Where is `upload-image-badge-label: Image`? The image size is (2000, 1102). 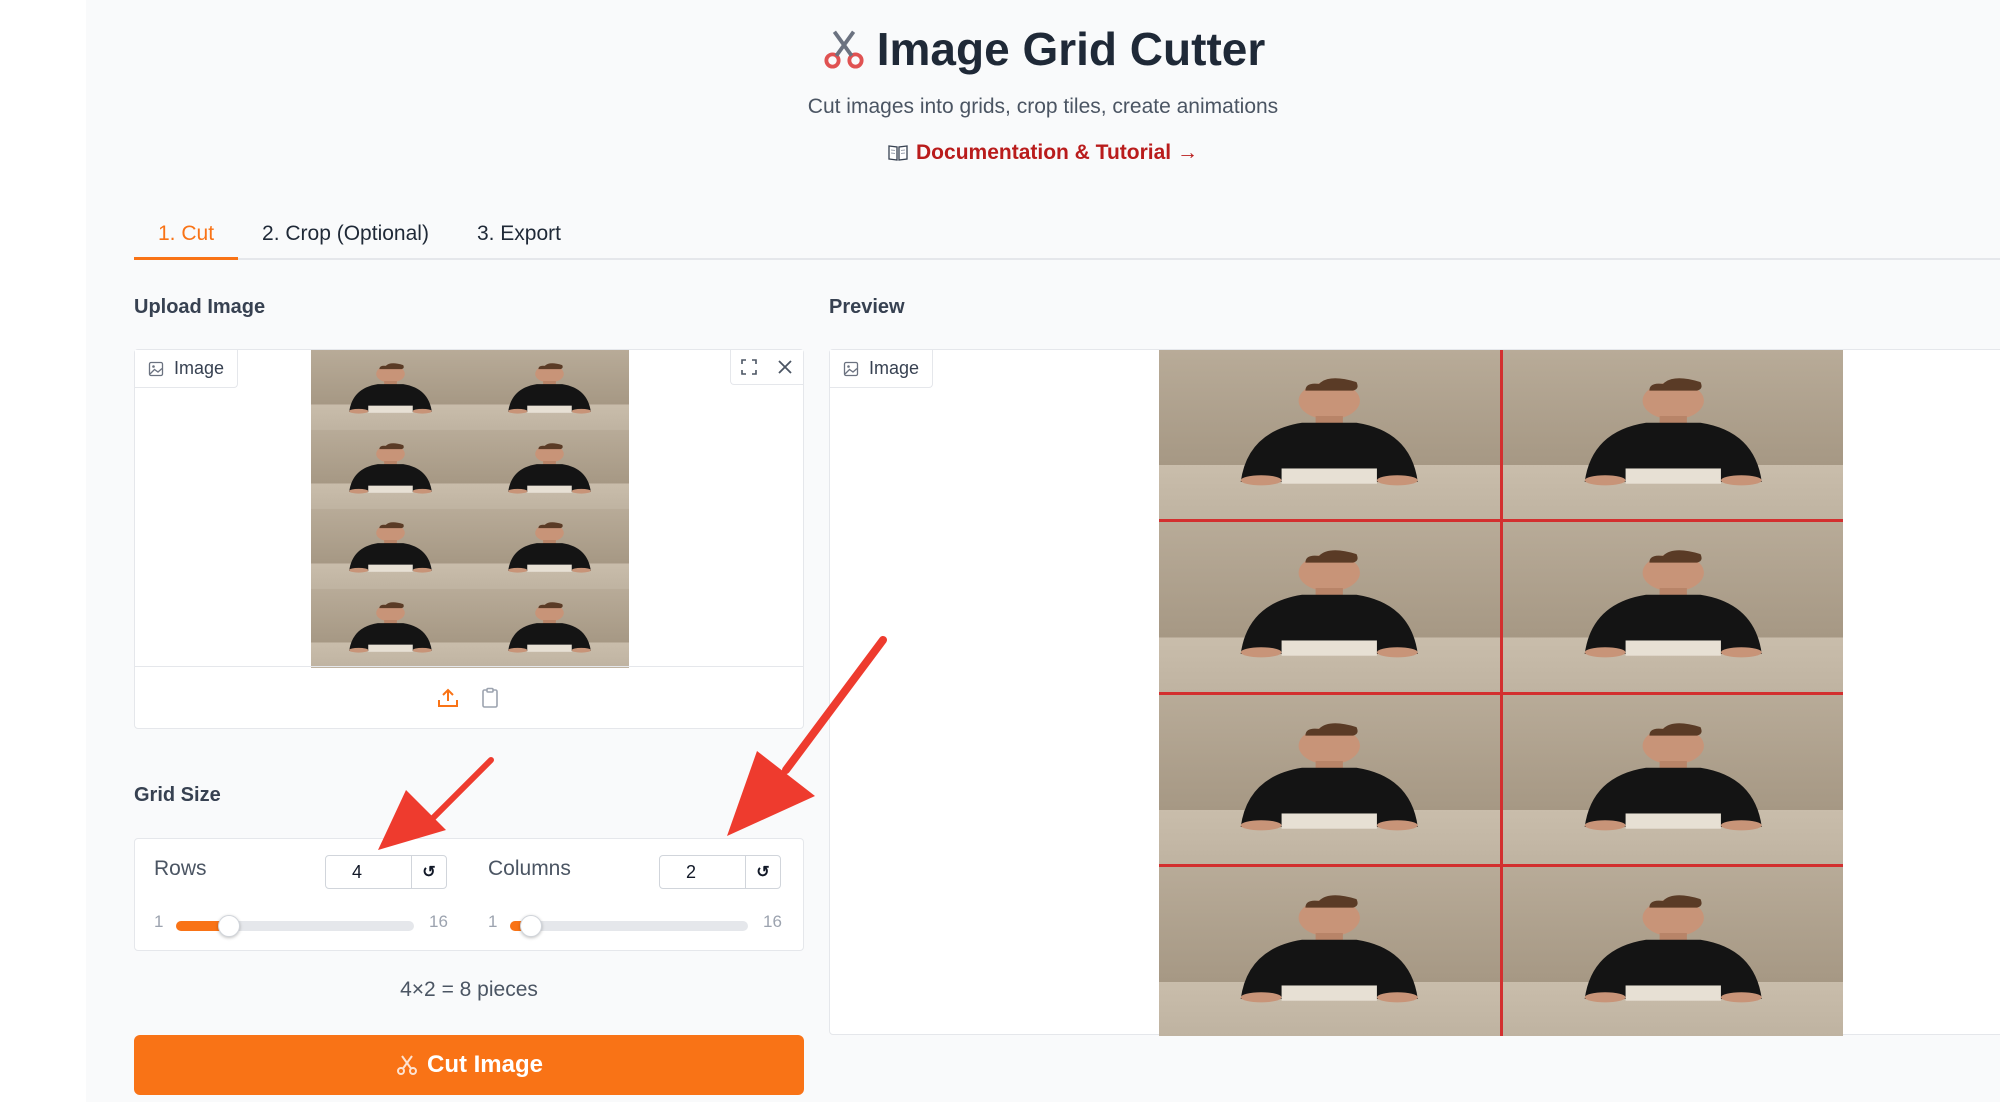
upload-image-badge-label: Image is located at coordinates (199, 368).